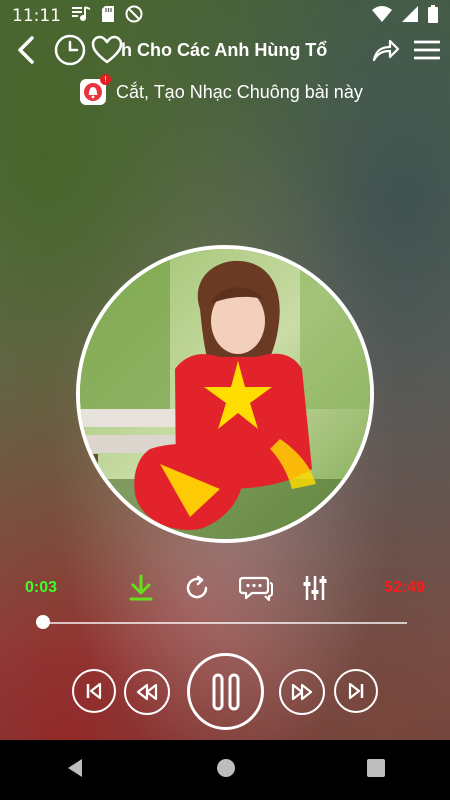  I want to click on rewind-button, so click(147, 692).